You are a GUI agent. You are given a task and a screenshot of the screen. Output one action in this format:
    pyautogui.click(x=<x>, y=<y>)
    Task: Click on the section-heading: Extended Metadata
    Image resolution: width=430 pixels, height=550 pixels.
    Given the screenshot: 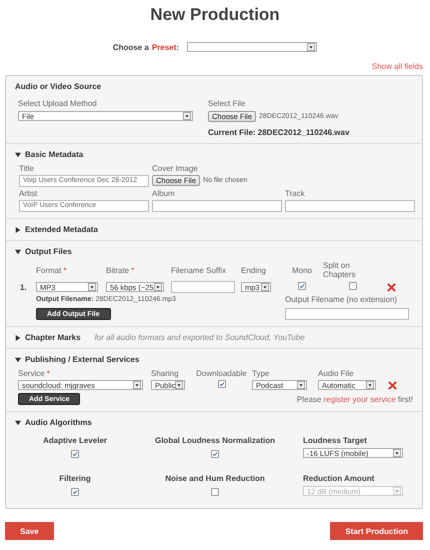 What is the action you would take?
    pyautogui.click(x=61, y=229)
    